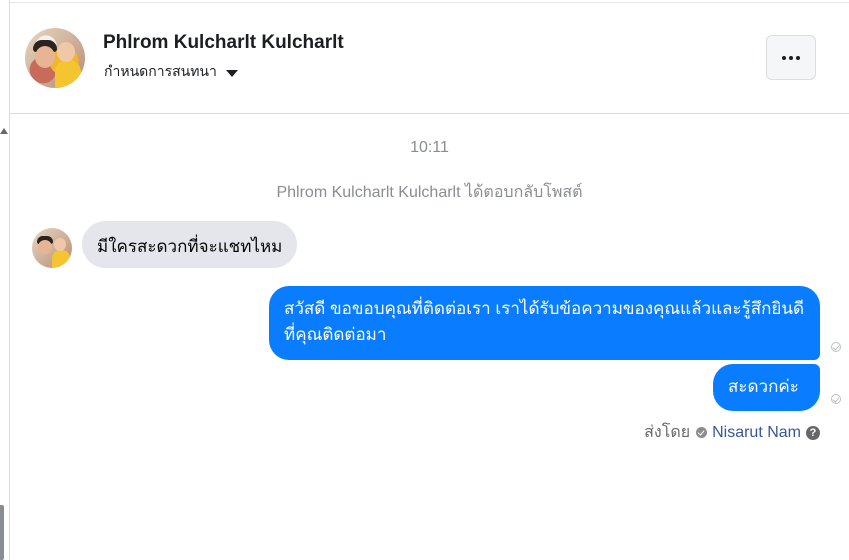 This screenshot has width=849, height=560. I want to click on message-timestamp: 10:11, so click(429, 147).